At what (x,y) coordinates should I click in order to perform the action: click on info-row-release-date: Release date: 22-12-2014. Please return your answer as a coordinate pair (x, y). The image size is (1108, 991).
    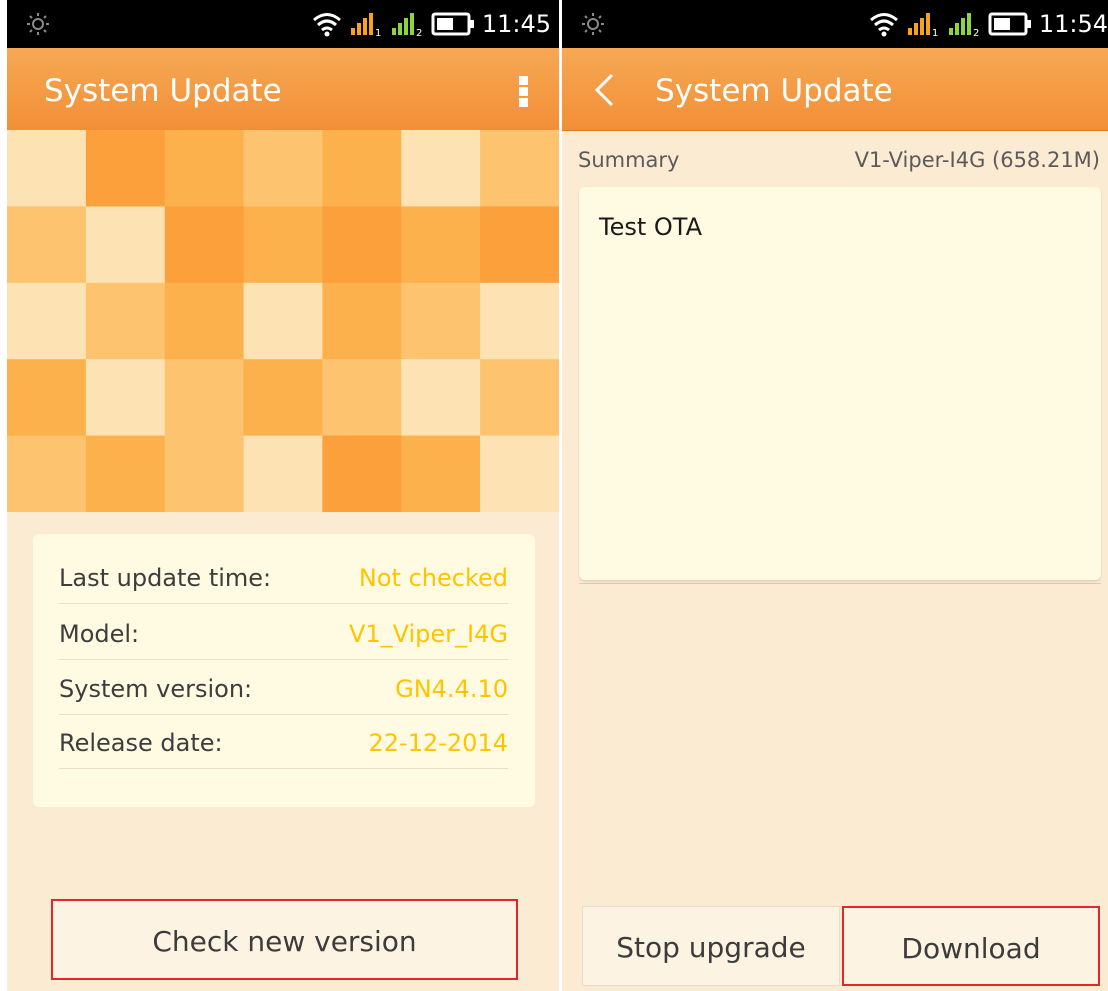
    Looking at the image, I should click on (283, 749).